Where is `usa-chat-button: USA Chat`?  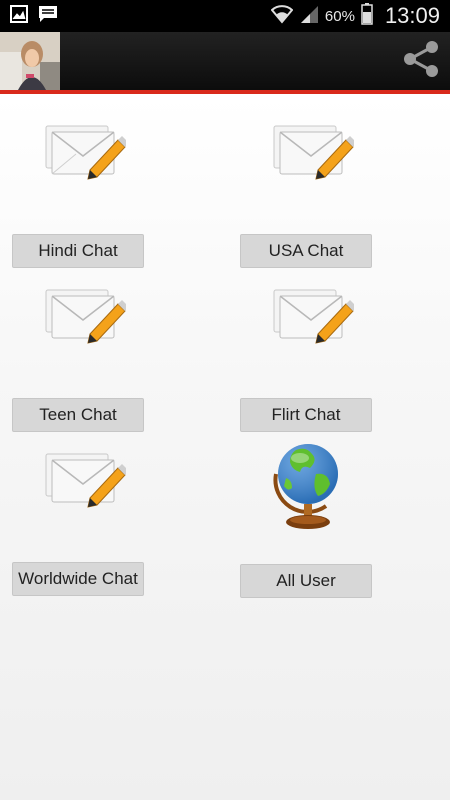
usa-chat-button: USA Chat is located at coordinates (306, 251).